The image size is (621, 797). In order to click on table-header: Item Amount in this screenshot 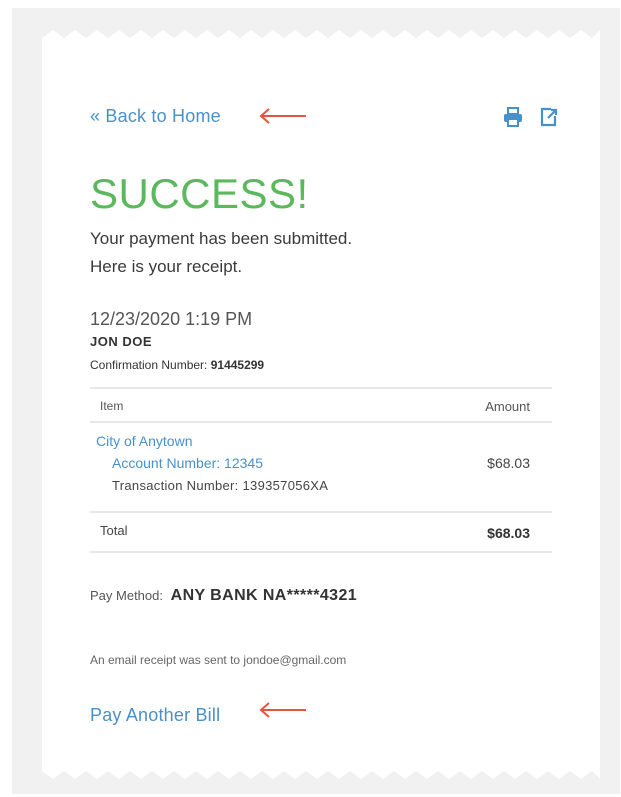, I will do `click(321, 405)`.